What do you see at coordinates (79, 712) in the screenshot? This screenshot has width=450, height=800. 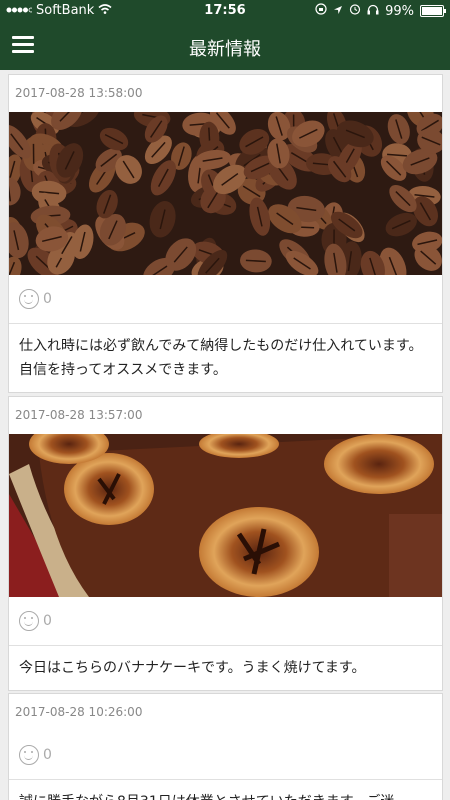 I see `post-timestamp: 2017-08-28 10:26:00` at bounding box center [79, 712].